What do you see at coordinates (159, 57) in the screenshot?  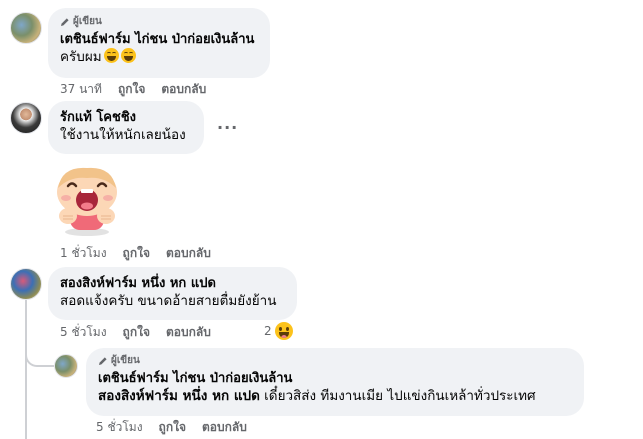 I see `comment-text: ครับผม` at bounding box center [159, 57].